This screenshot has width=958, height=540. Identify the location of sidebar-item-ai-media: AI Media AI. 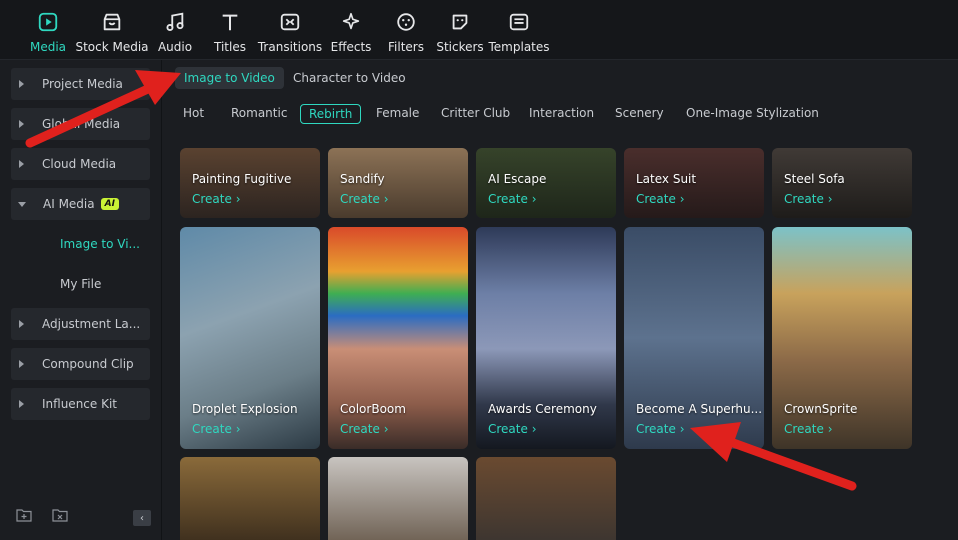
(80, 204).